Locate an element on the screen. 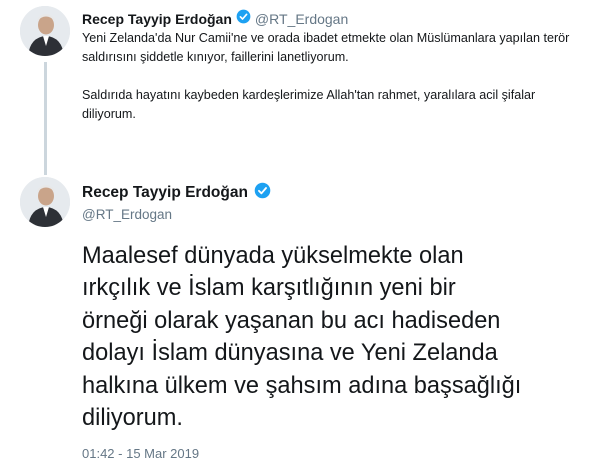 Image resolution: width=609 pixels, height=474 pixels. tweet-text-line: halkına ülkem ve şahsım adına başsağlığı is located at coordinates (302, 385).